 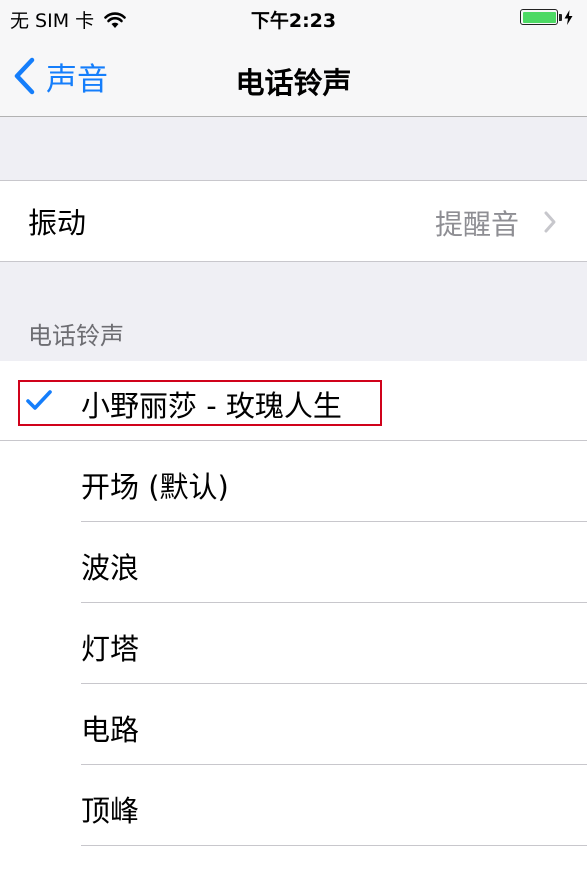 I want to click on ringtone-row: 灯塔, so click(x=293, y=644).